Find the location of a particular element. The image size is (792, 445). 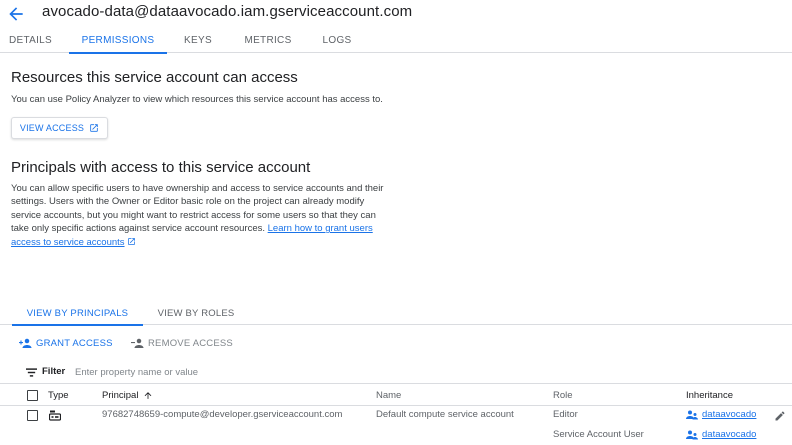

column-header-type: Type is located at coordinates (58, 395).